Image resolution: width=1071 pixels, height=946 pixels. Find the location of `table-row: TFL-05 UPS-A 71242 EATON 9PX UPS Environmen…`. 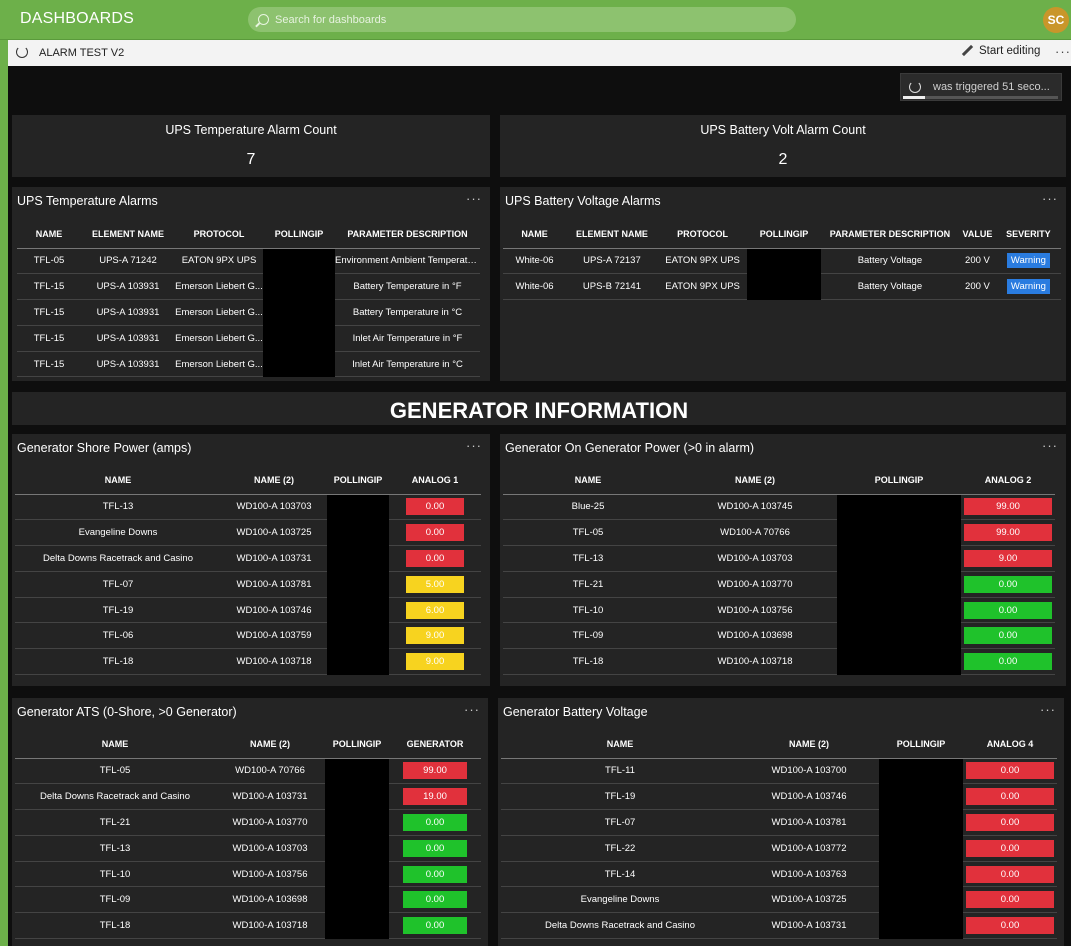

table-row: TFL-05 UPS-A 71242 EATON 9PX UPS Environmen… is located at coordinates (248, 261).